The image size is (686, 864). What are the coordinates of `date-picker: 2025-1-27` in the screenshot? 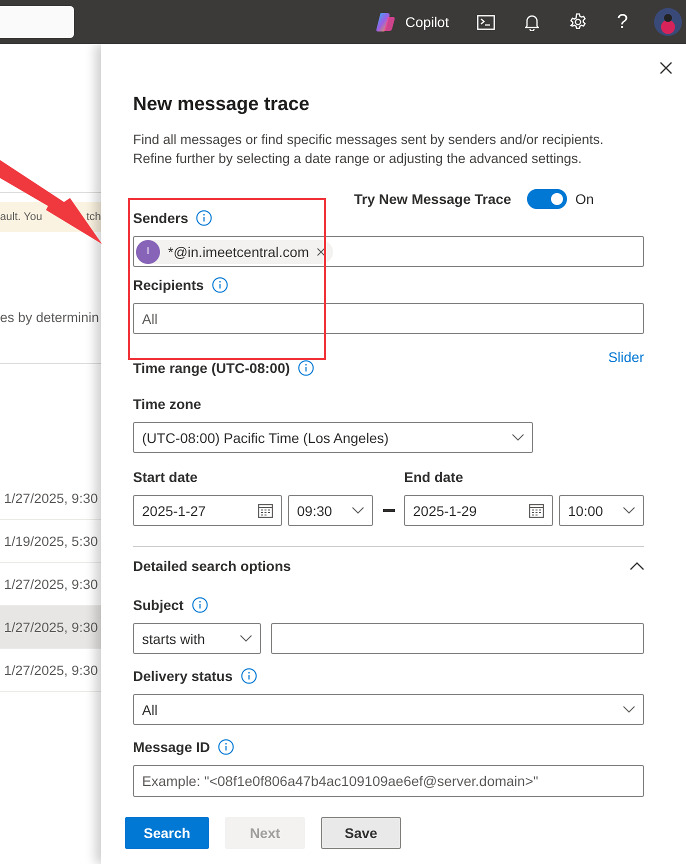 It's located at (207, 510).